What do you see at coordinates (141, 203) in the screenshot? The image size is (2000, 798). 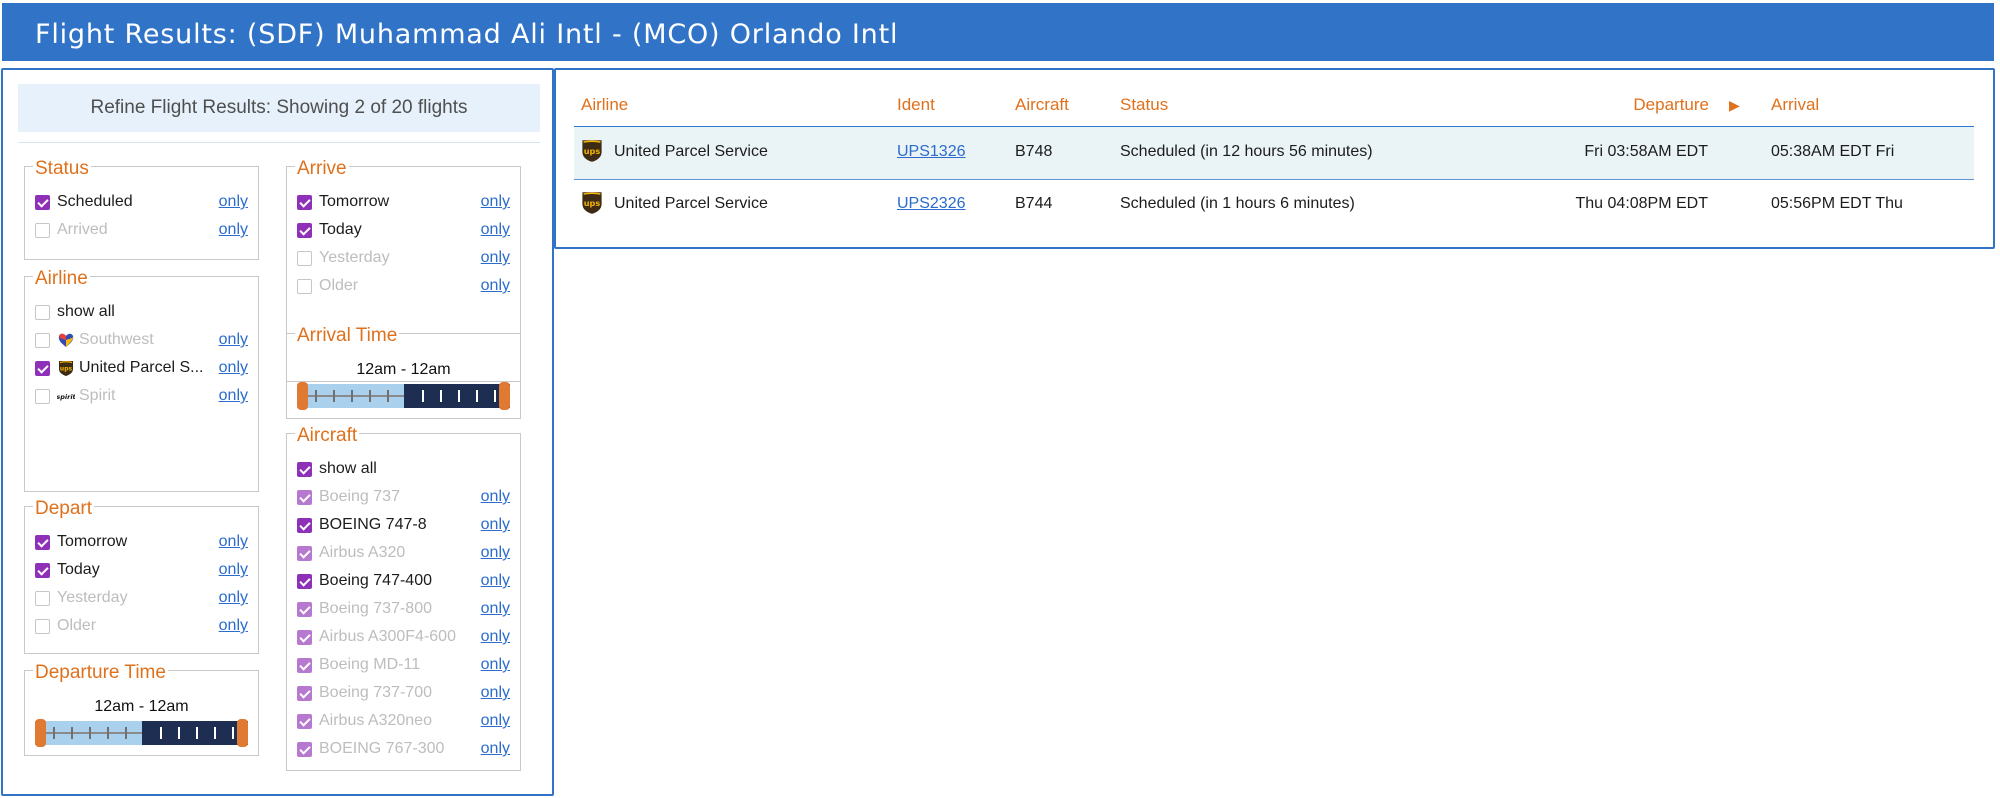 I see `status-option-scheduled: Scheduled only` at bounding box center [141, 203].